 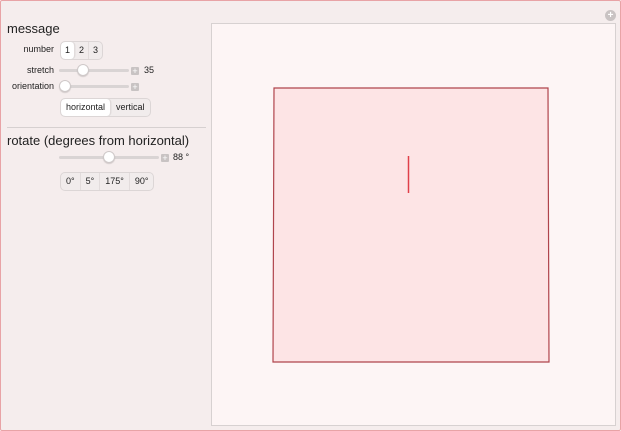 What do you see at coordinates (32, 86) in the screenshot?
I see `orientation-label: orientation` at bounding box center [32, 86].